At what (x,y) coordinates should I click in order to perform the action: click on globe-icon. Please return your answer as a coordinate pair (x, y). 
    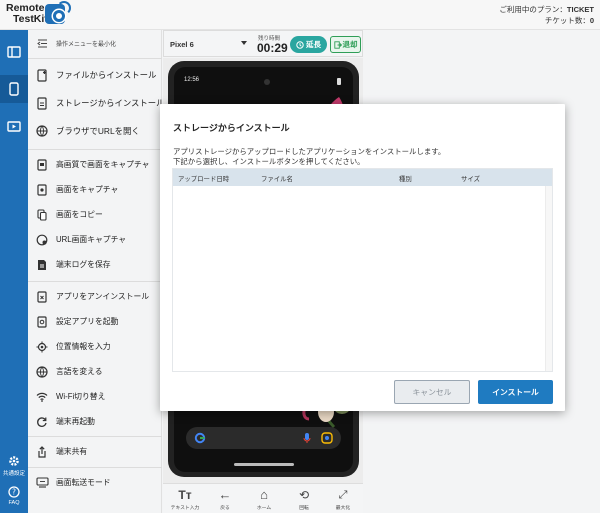
    Looking at the image, I should click on (42, 131).